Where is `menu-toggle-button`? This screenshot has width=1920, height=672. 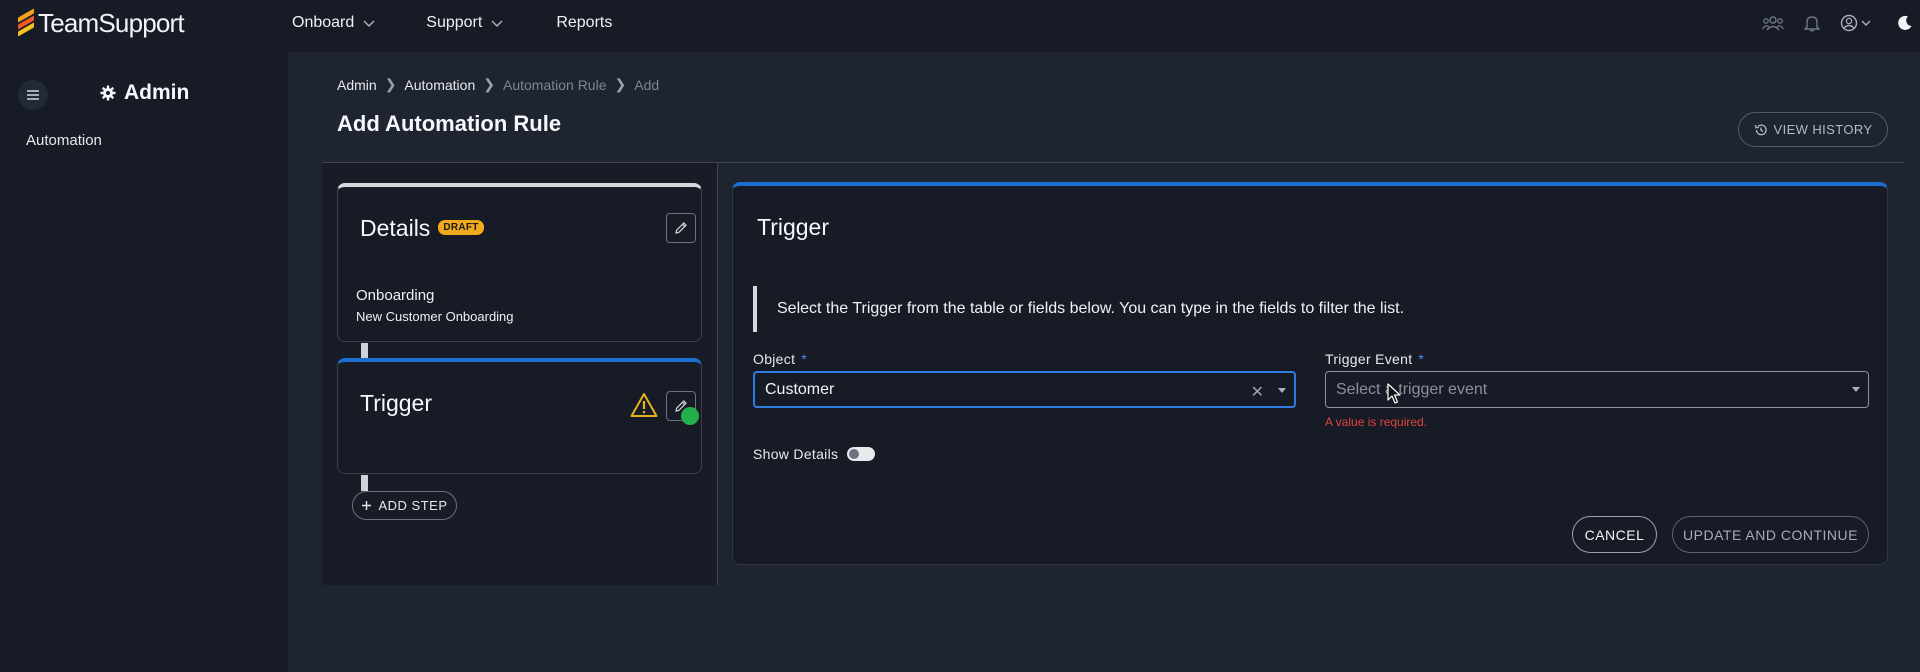 menu-toggle-button is located at coordinates (33, 95).